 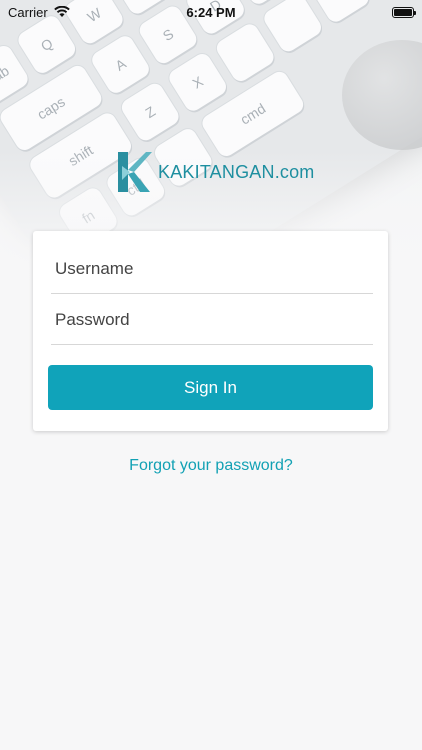 I want to click on brand-name: KAKITANGAN.com, so click(x=236, y=171).